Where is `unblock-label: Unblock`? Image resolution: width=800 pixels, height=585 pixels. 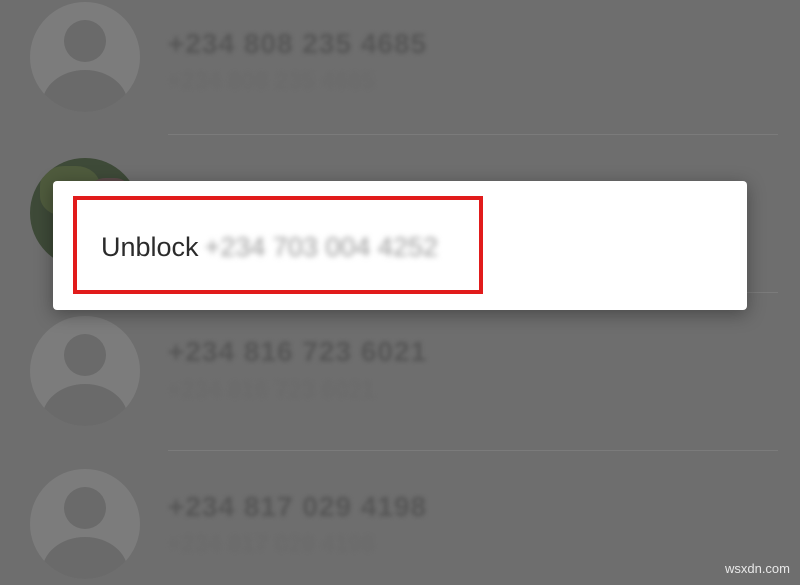 unblock-label: Unblock is located at coordinates (150, 246).